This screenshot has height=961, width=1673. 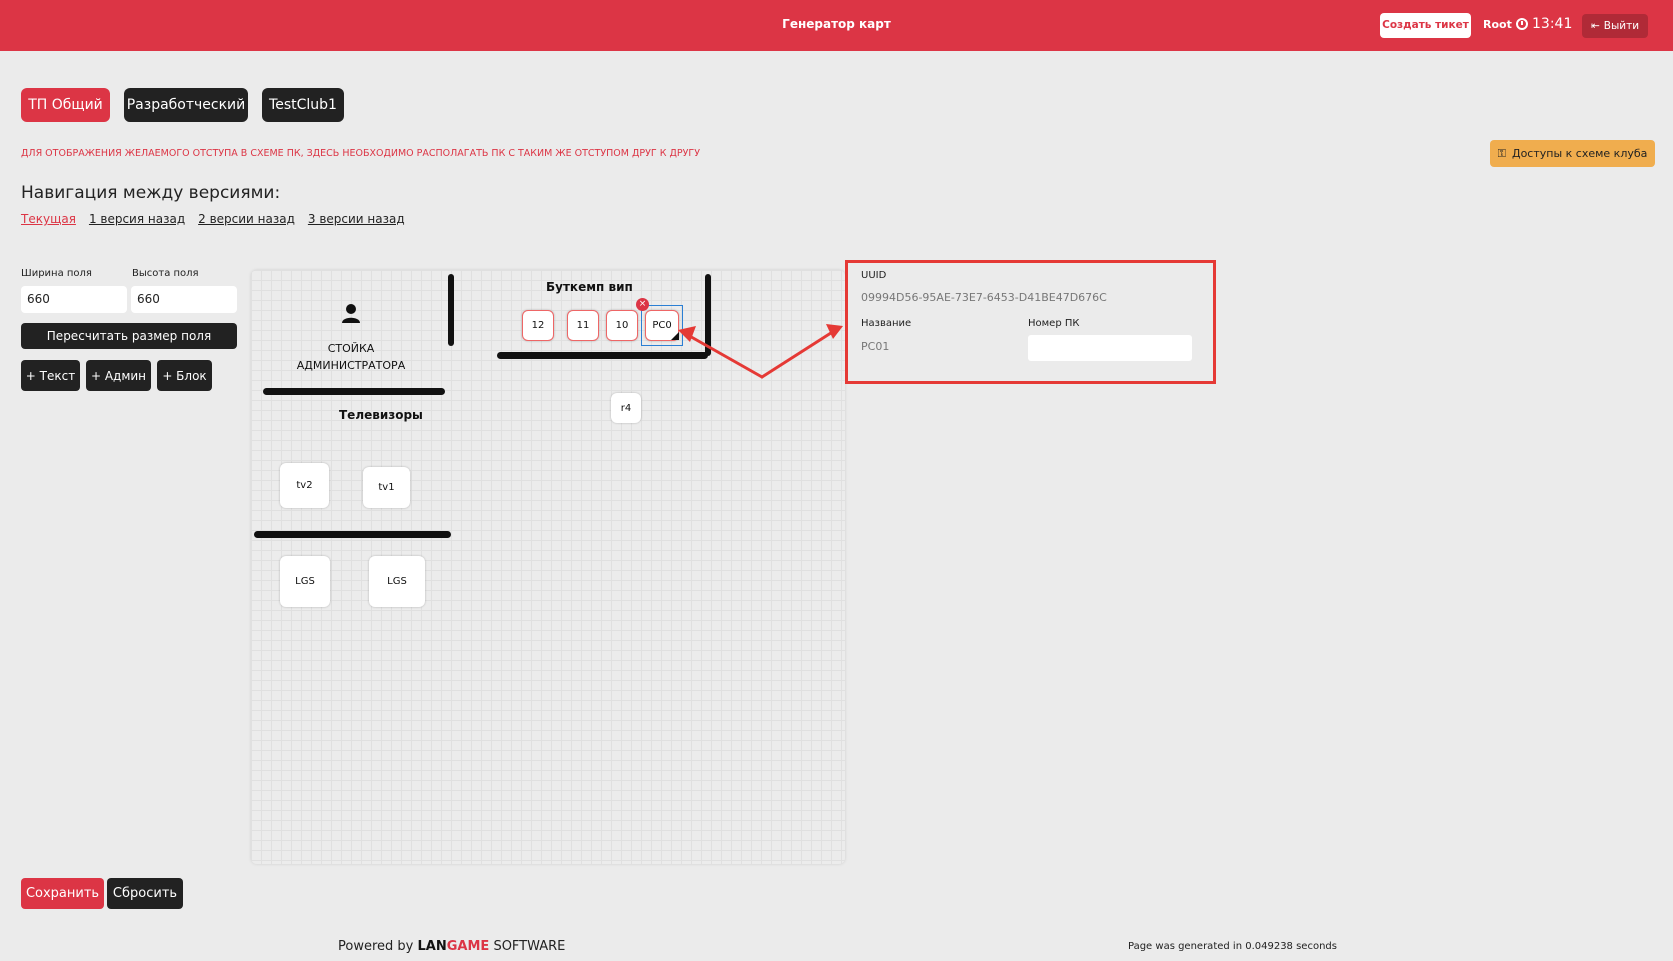 I want to click on save-button: Сохранить, so click(x=62, y=893).